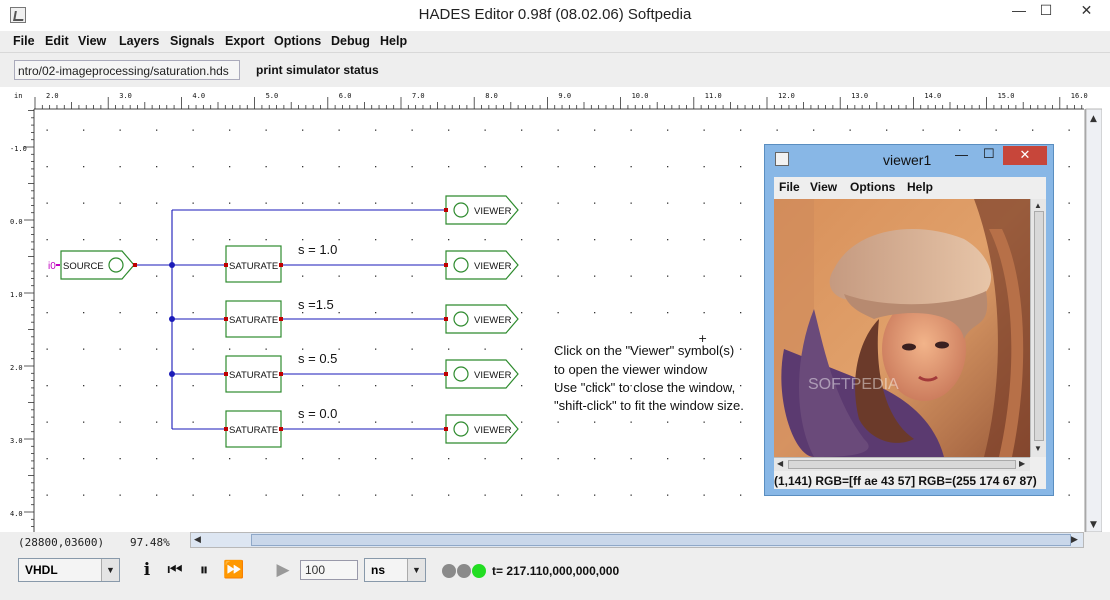 This screenshot has height=600, width=1110. Describe the element at coordinates (204, 570) in the screenshot. I see `pause-icon: ⏸` at that location.